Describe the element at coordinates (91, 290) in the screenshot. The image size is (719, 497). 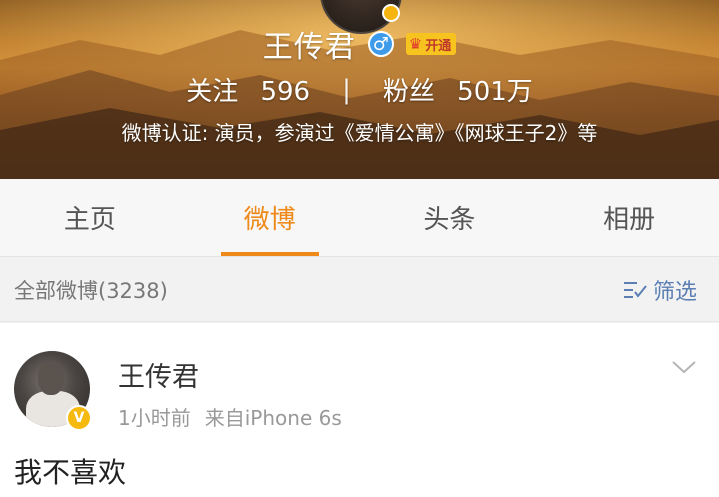
I see `all-weibo-count: 全部微博(3238)` at that location.